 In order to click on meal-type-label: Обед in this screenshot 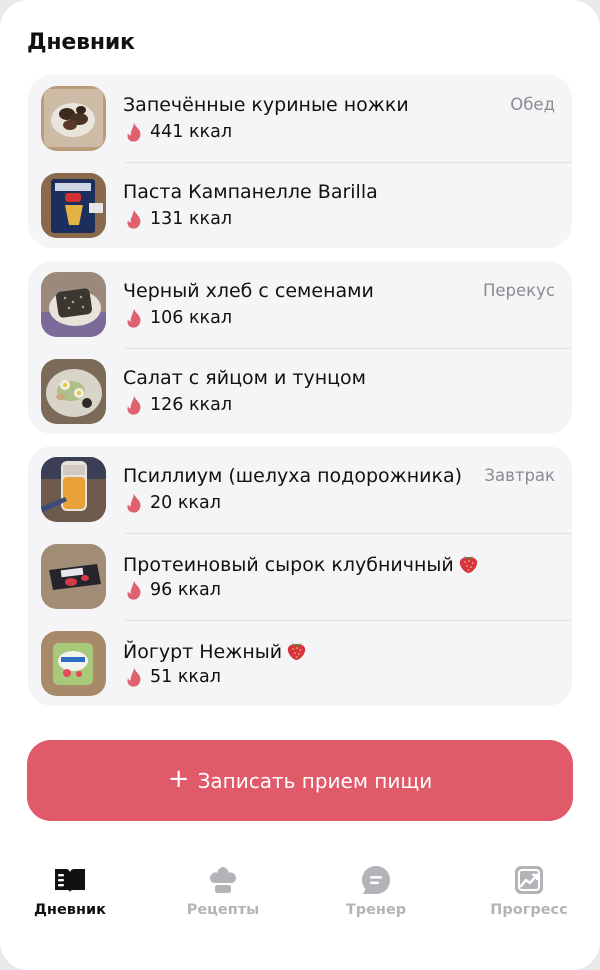, I will do `click(532, 104)`.